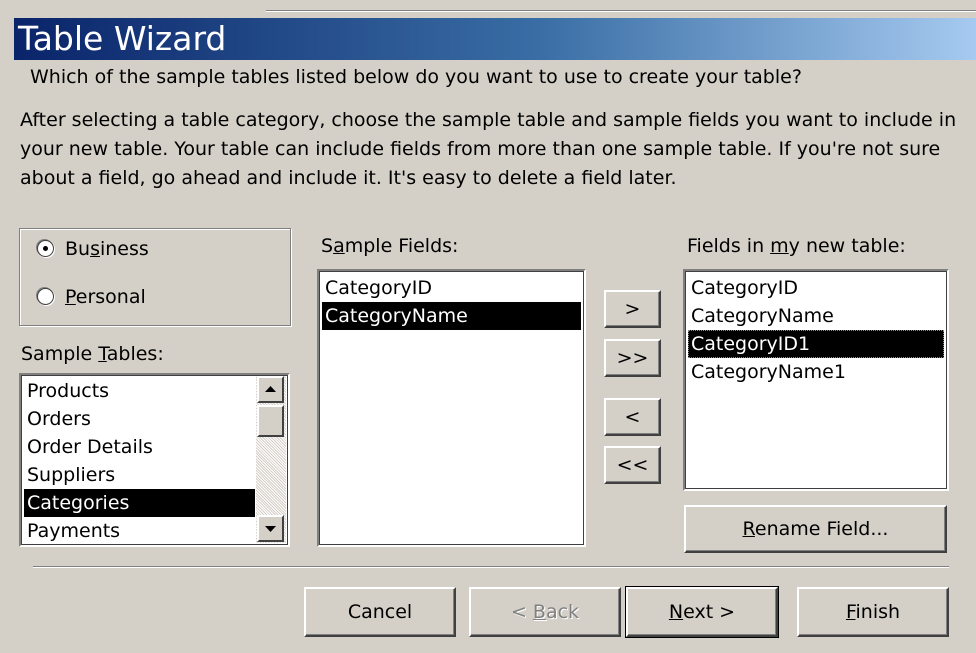 This screenshot has height=653, width=976. I want to click on radio-selected-dot, so click(45, 248).